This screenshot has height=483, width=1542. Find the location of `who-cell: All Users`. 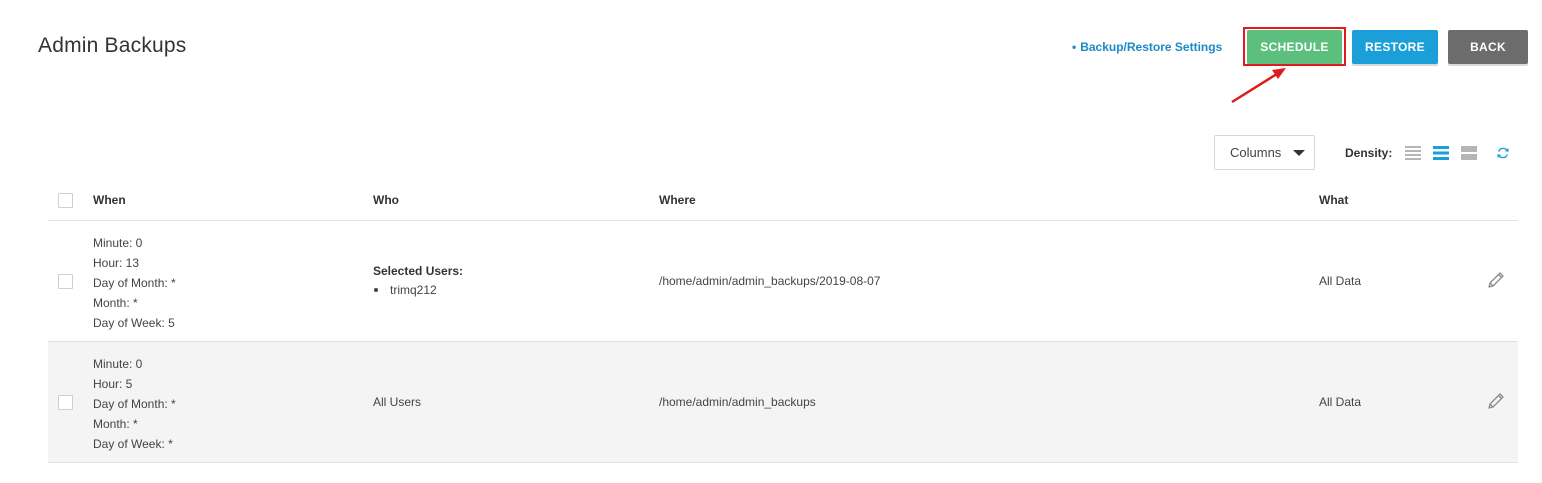

who-cell: All Users is located at coordinates (397, 402).